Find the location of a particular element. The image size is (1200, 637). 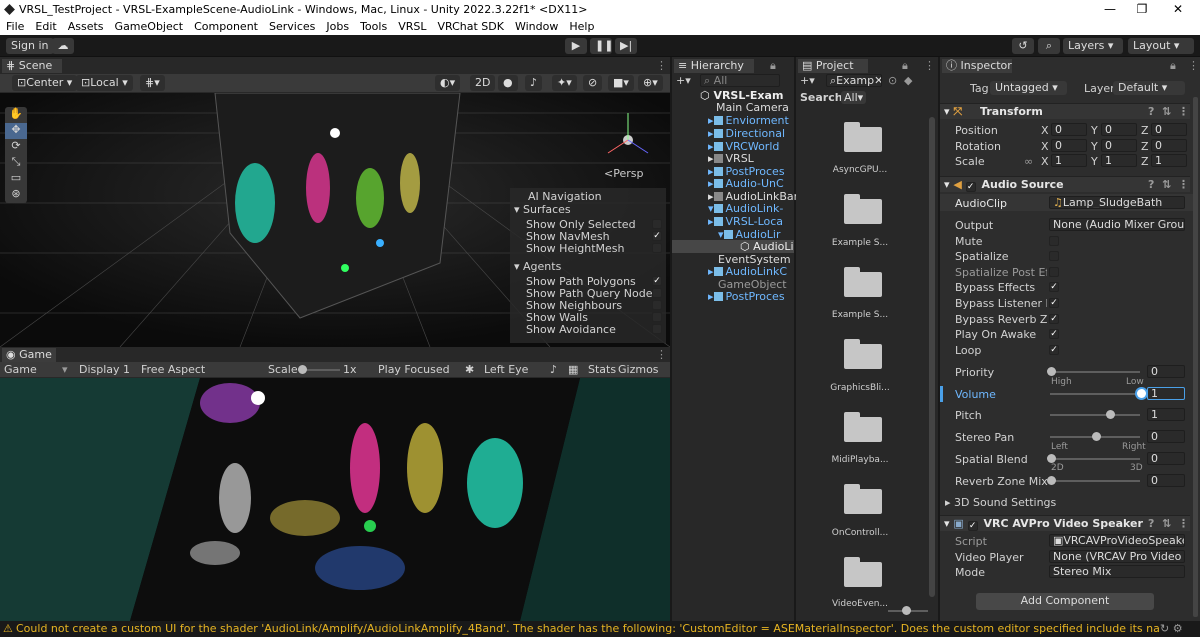

menu-help: Help is located at coordinates (581, 26).